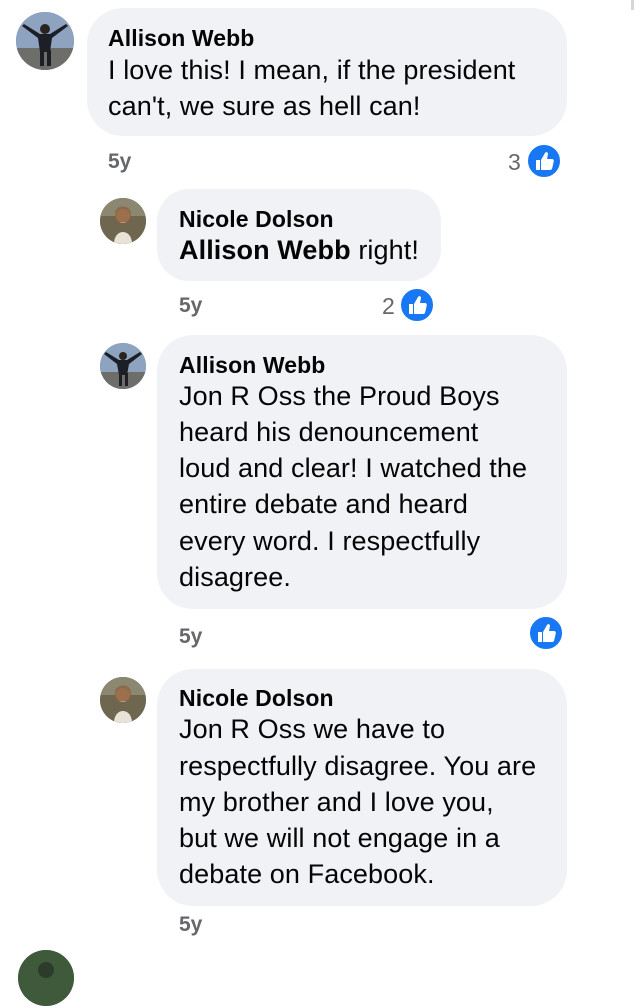 This screenshot has height=1006, width=634. What do you see at coordinates (330, 541) in the screenshot?
I see `comment-text-line: every word. I respectfully` at bounding box center [330, 541].